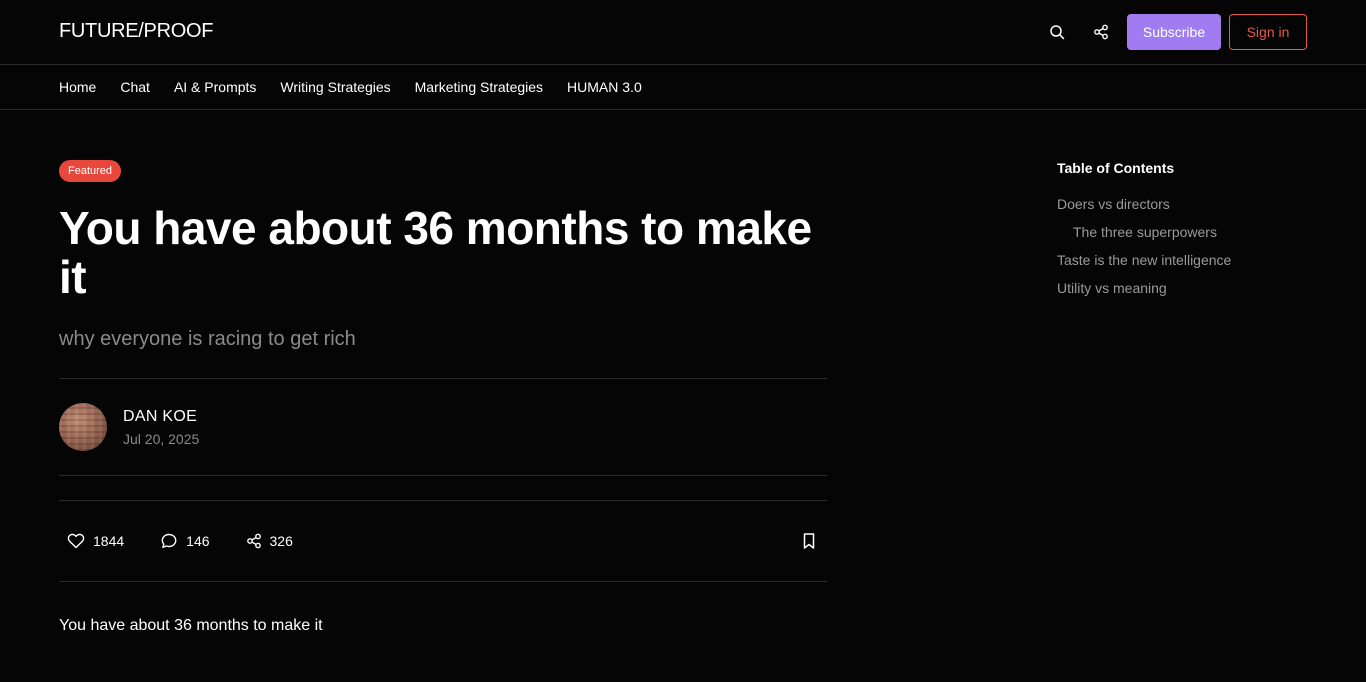  Describe the element at coordinates (435, 252) in the screenshot. I see `article-title: You have about 36 months to make it` at that location.